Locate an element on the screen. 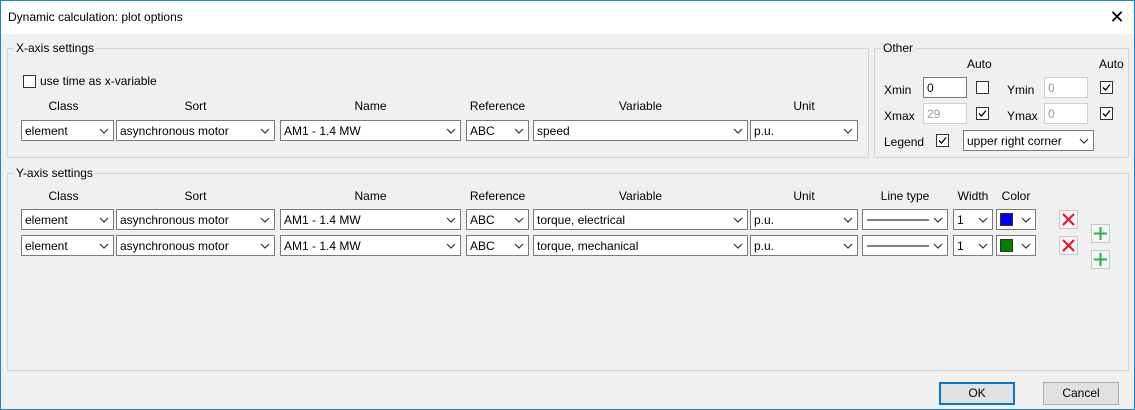  use-time-label: use time as x-variable is located at coordinates (98, 81).